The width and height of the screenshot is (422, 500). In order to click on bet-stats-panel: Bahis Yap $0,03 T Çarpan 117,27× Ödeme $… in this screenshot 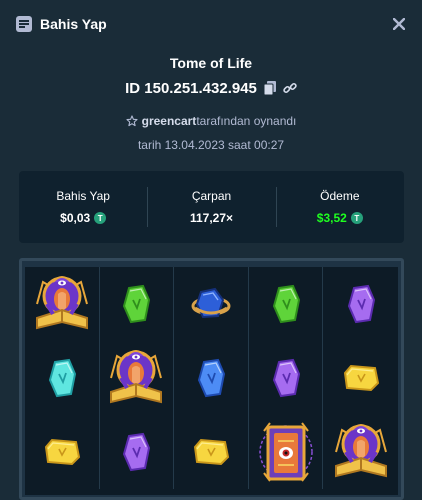, I will do `click(211, 207)`.